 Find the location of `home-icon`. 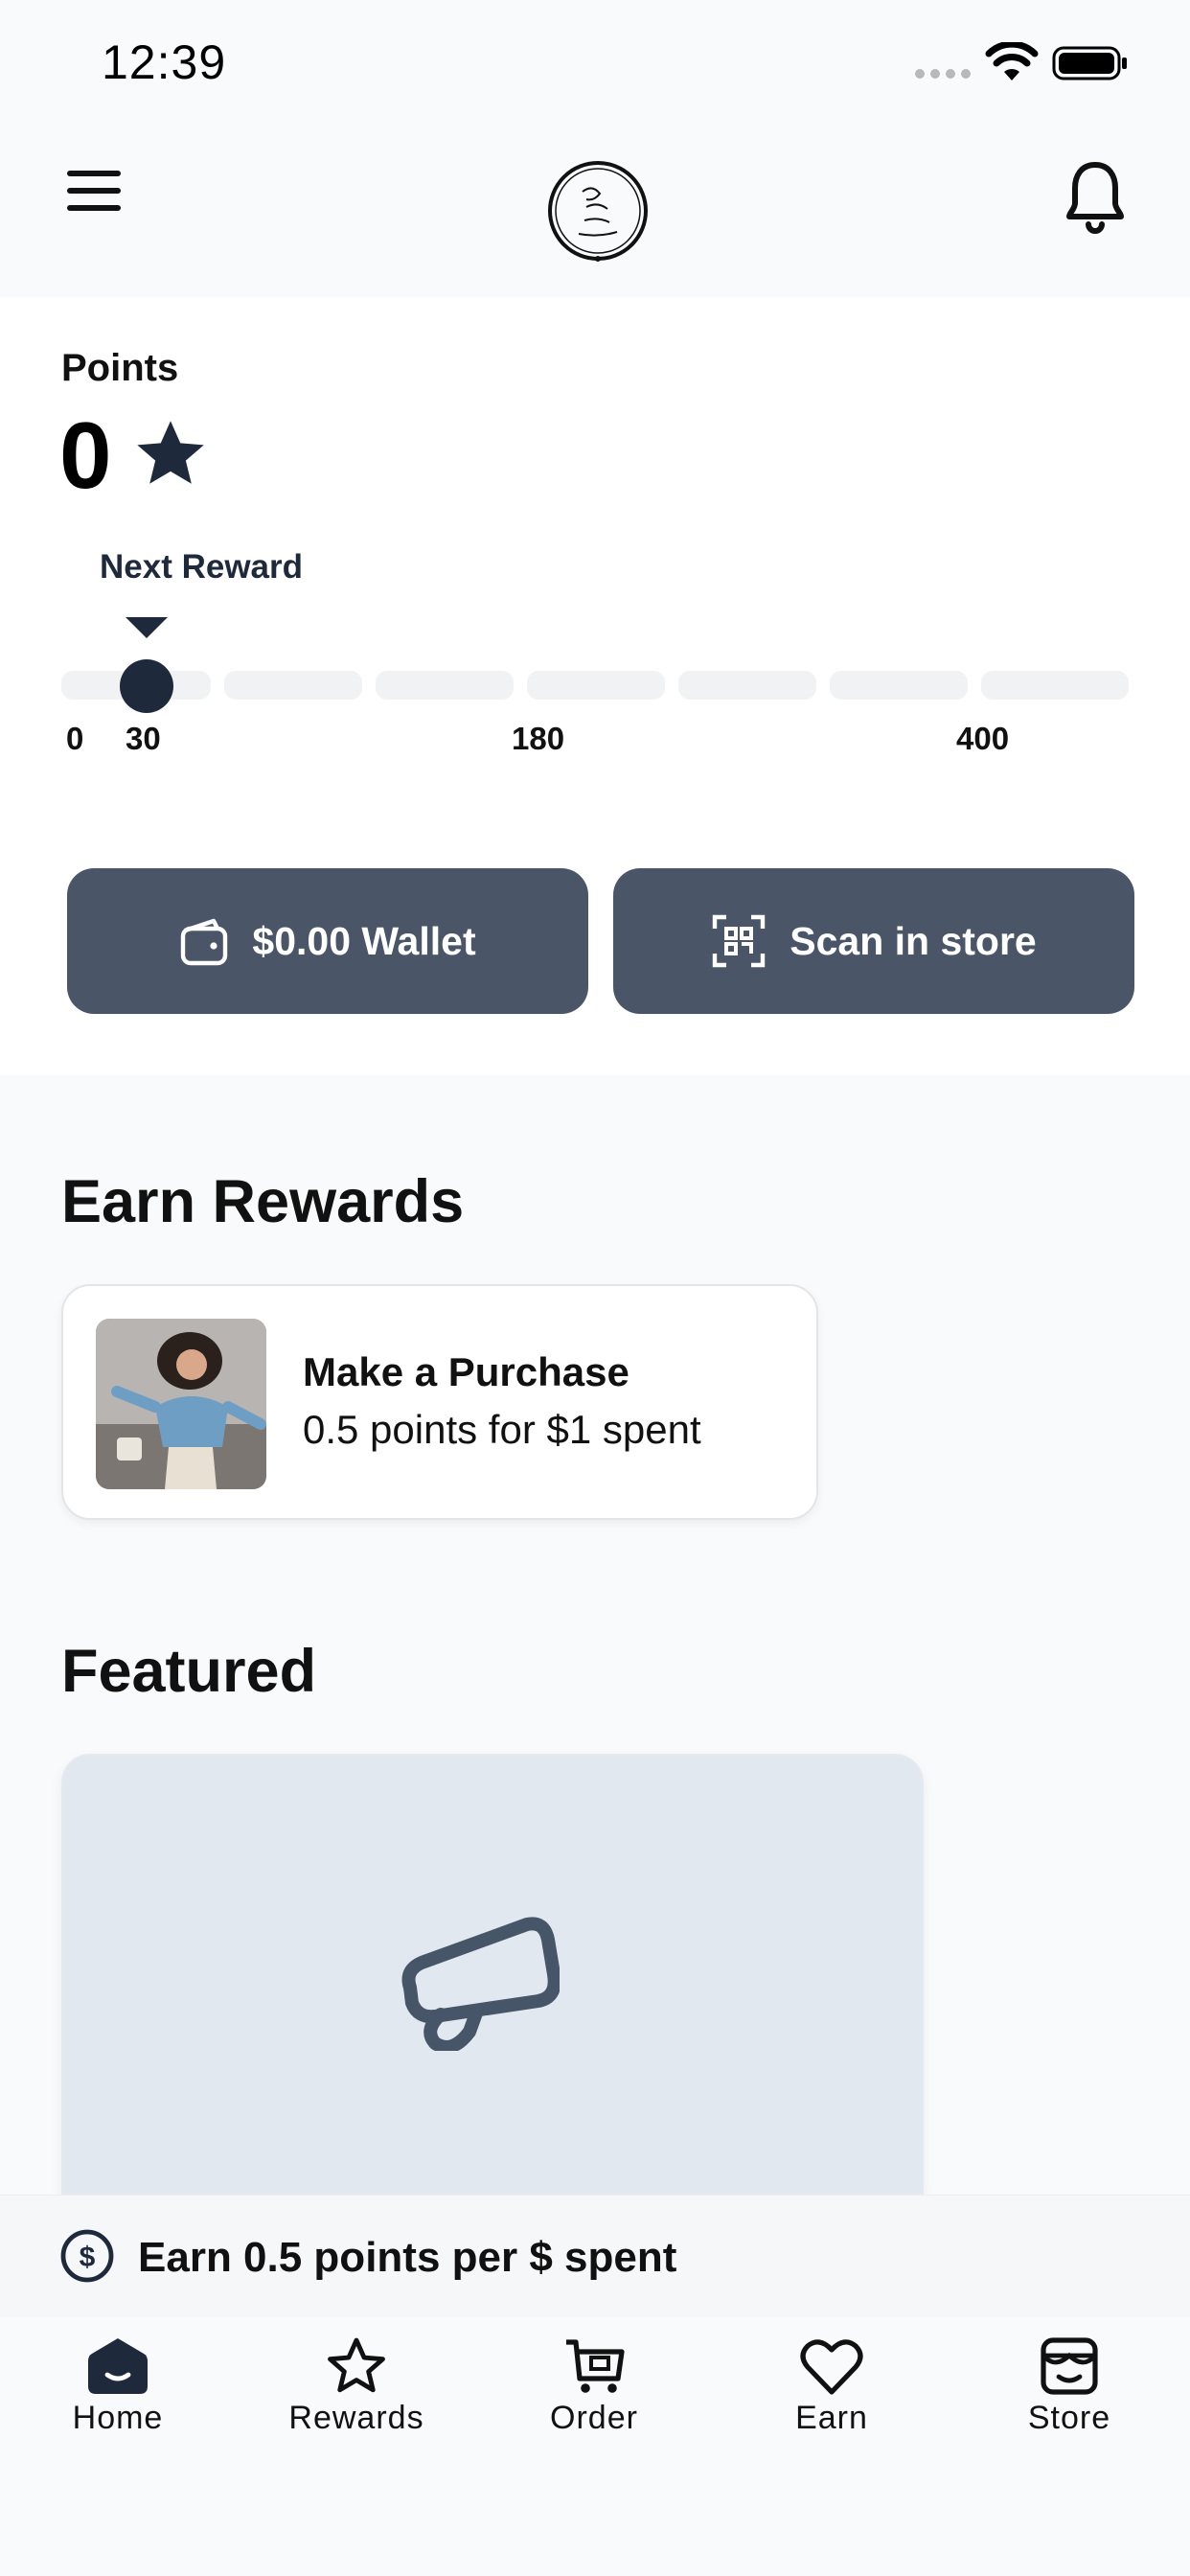

home-icon is located at coordinates (118, 2366).